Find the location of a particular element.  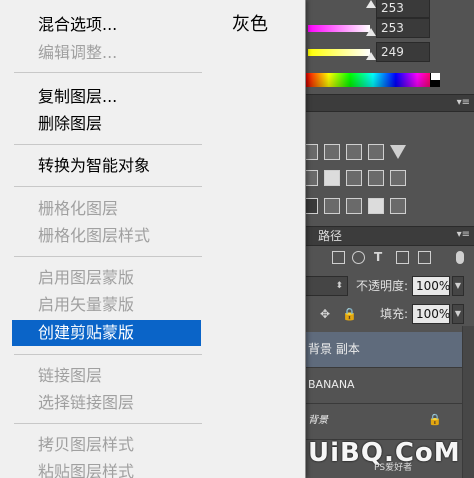

menu-item-create-clipping-mask: 创建剪贴蒙版 is located at coordinates (106, 333).